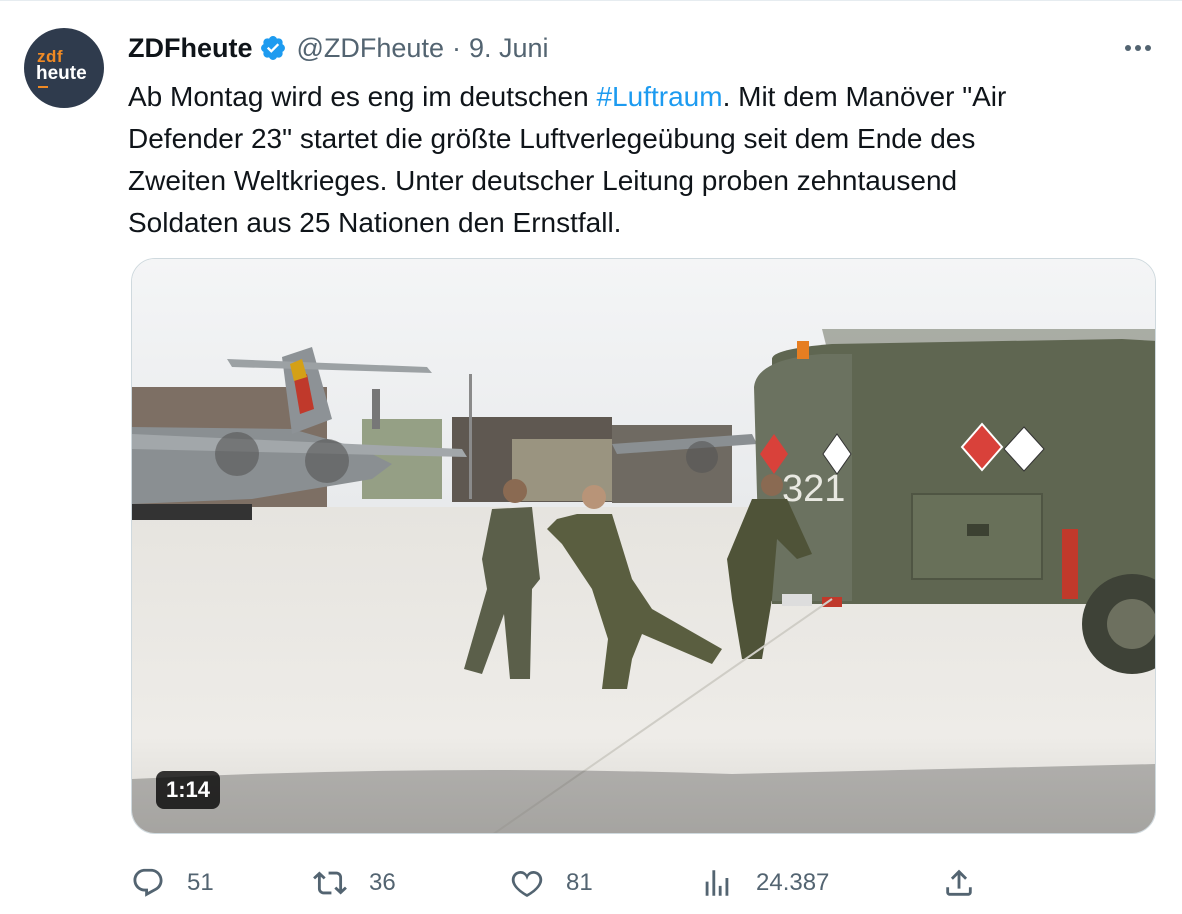 This screenshot has width=1182, height=914. Describe the element at coordinates (382, 882) in the screenshot. I see `retweet-count: 36` at that location.